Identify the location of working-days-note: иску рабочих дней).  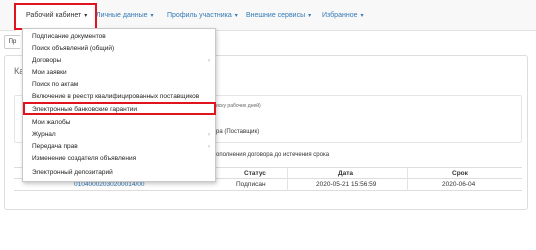
(238, 106).